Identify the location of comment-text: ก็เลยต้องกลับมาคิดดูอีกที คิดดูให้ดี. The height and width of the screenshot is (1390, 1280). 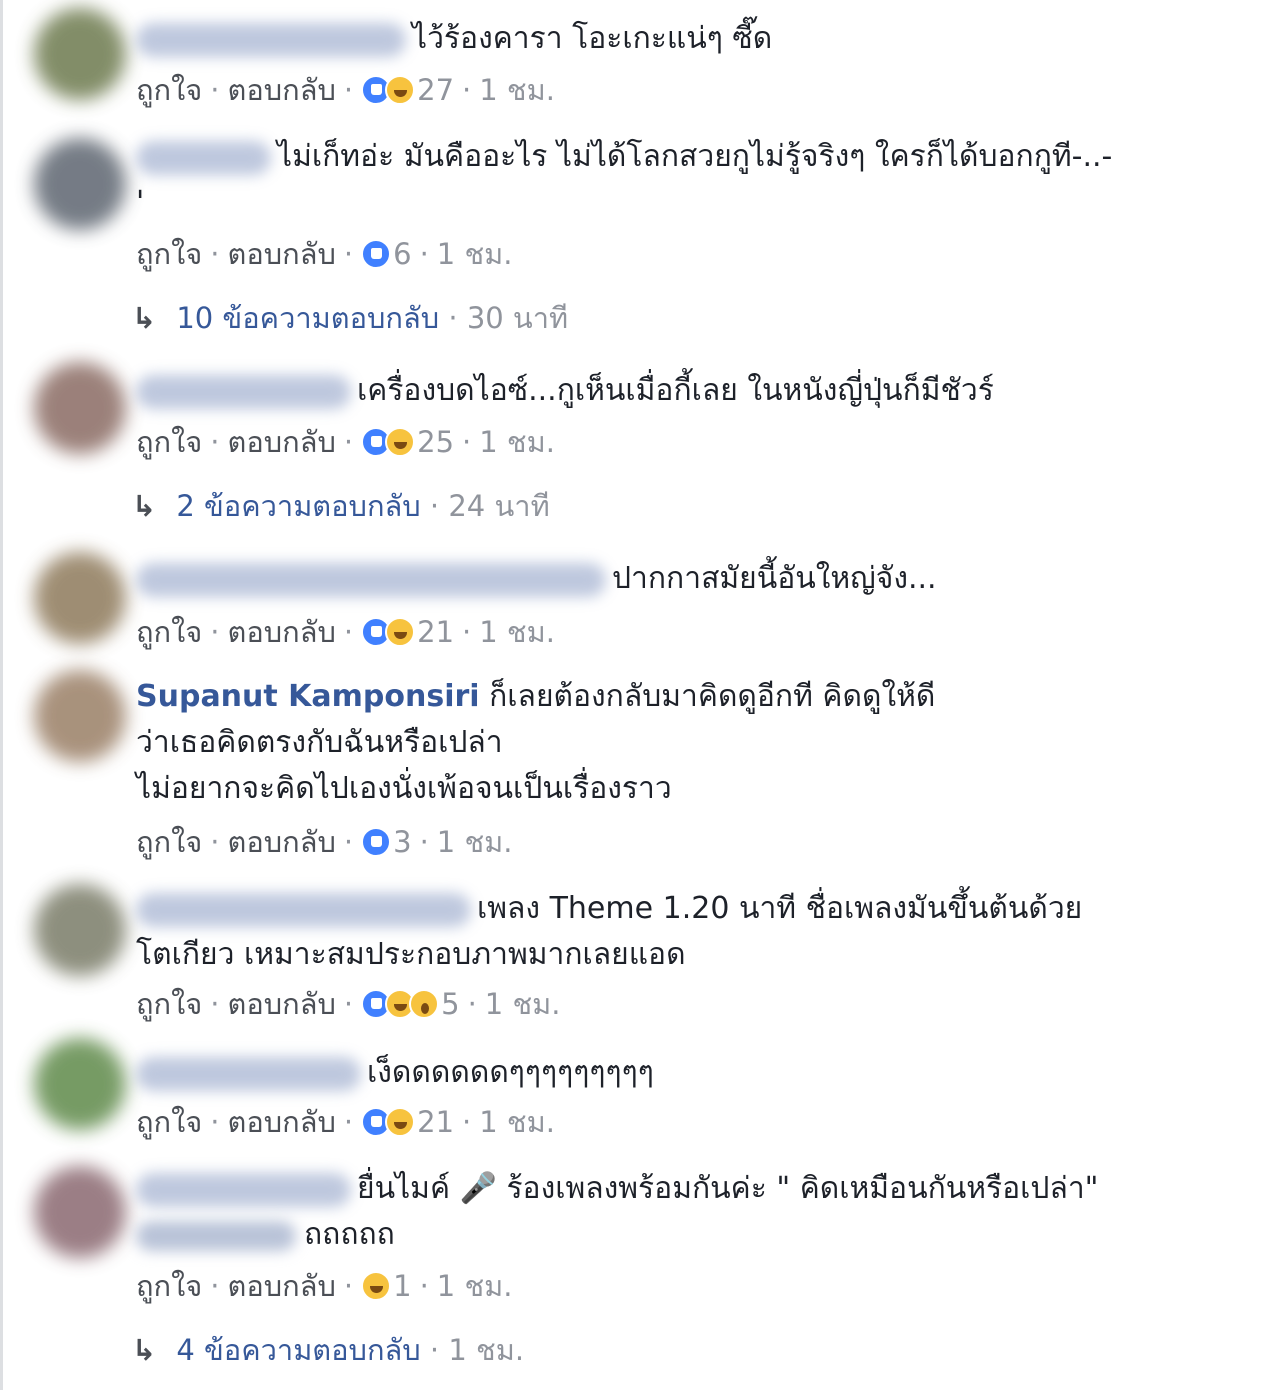
(712, 696).